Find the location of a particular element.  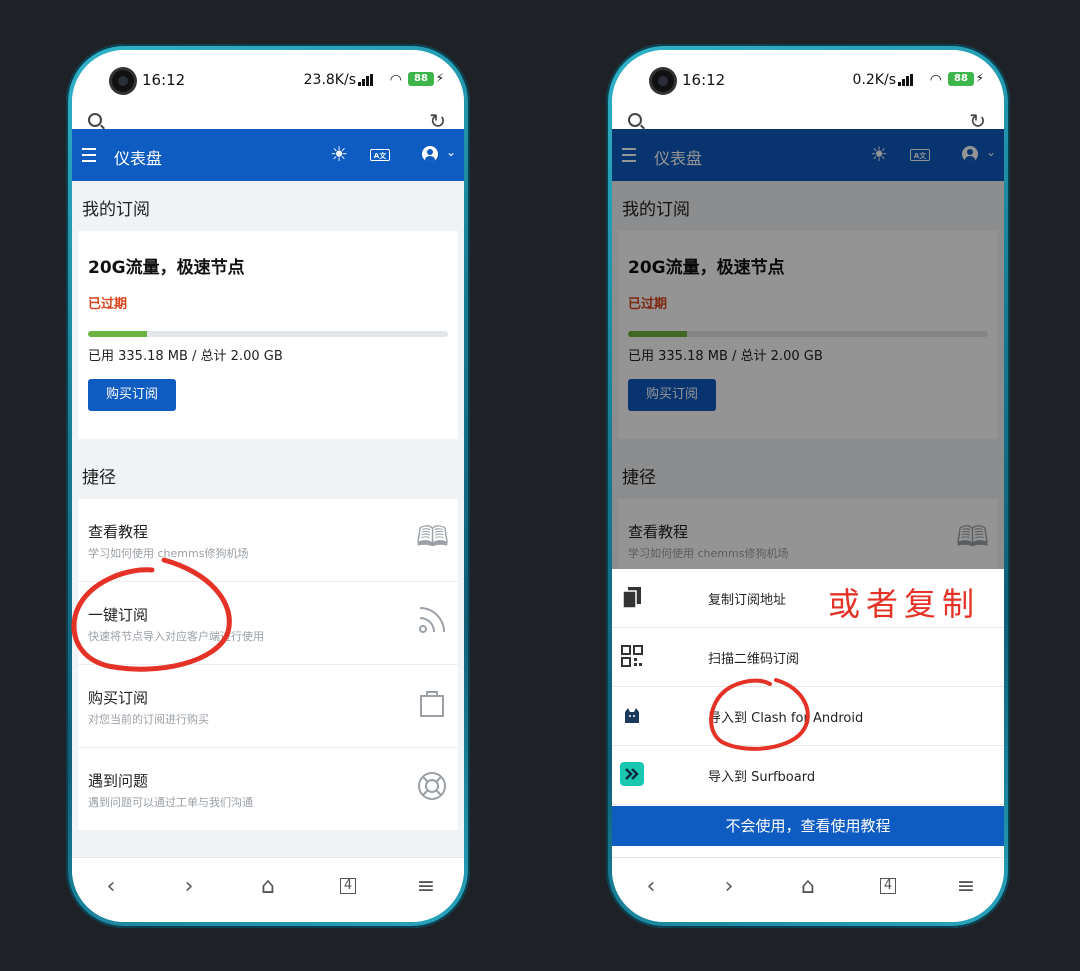

shortcut-desc: 遇到问题可以通过工单与我们沟通 is located at coordinates (170, 802).